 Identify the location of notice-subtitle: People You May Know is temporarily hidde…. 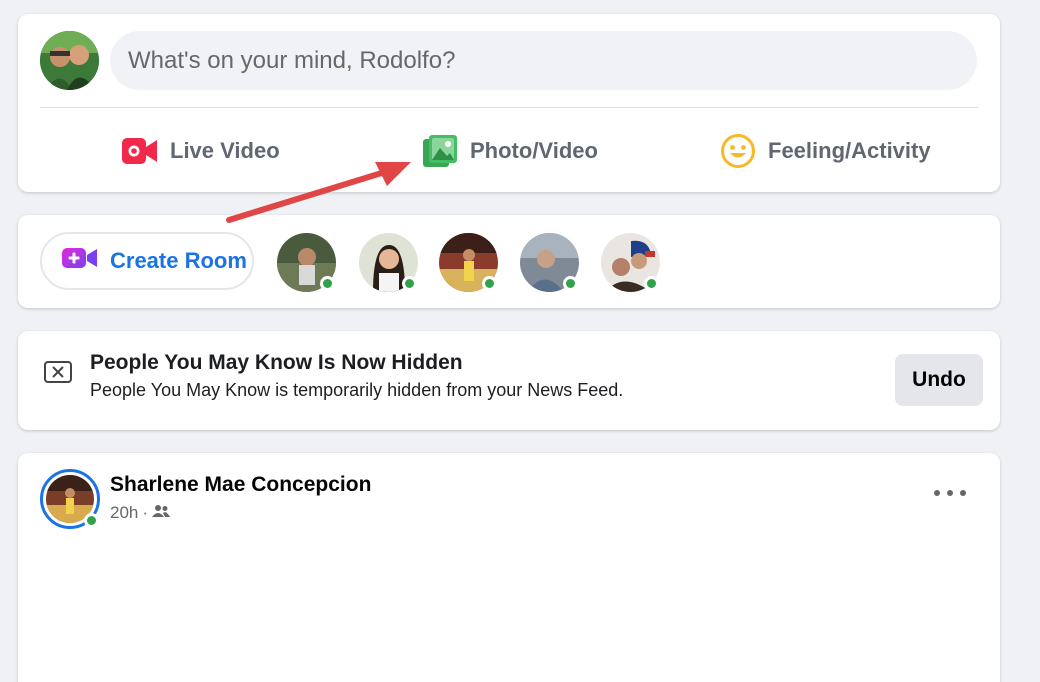
(357, 390).